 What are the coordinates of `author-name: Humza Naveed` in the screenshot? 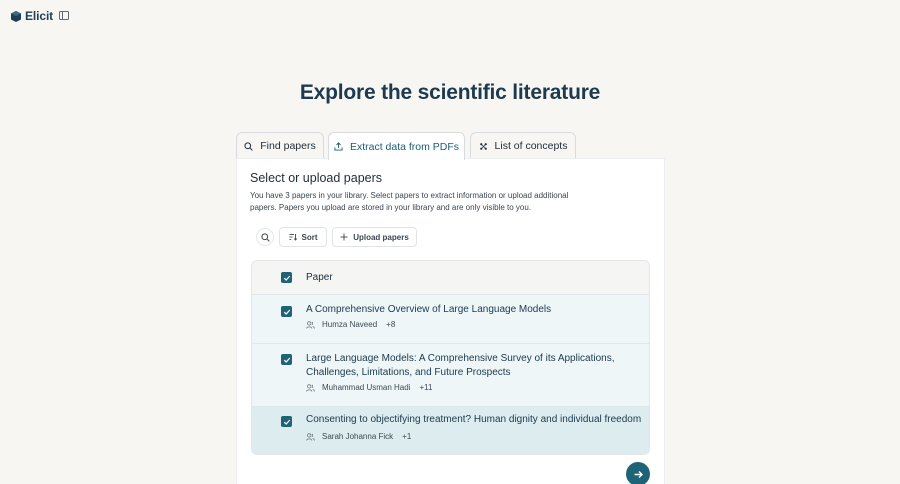 It's located at (350, 324).